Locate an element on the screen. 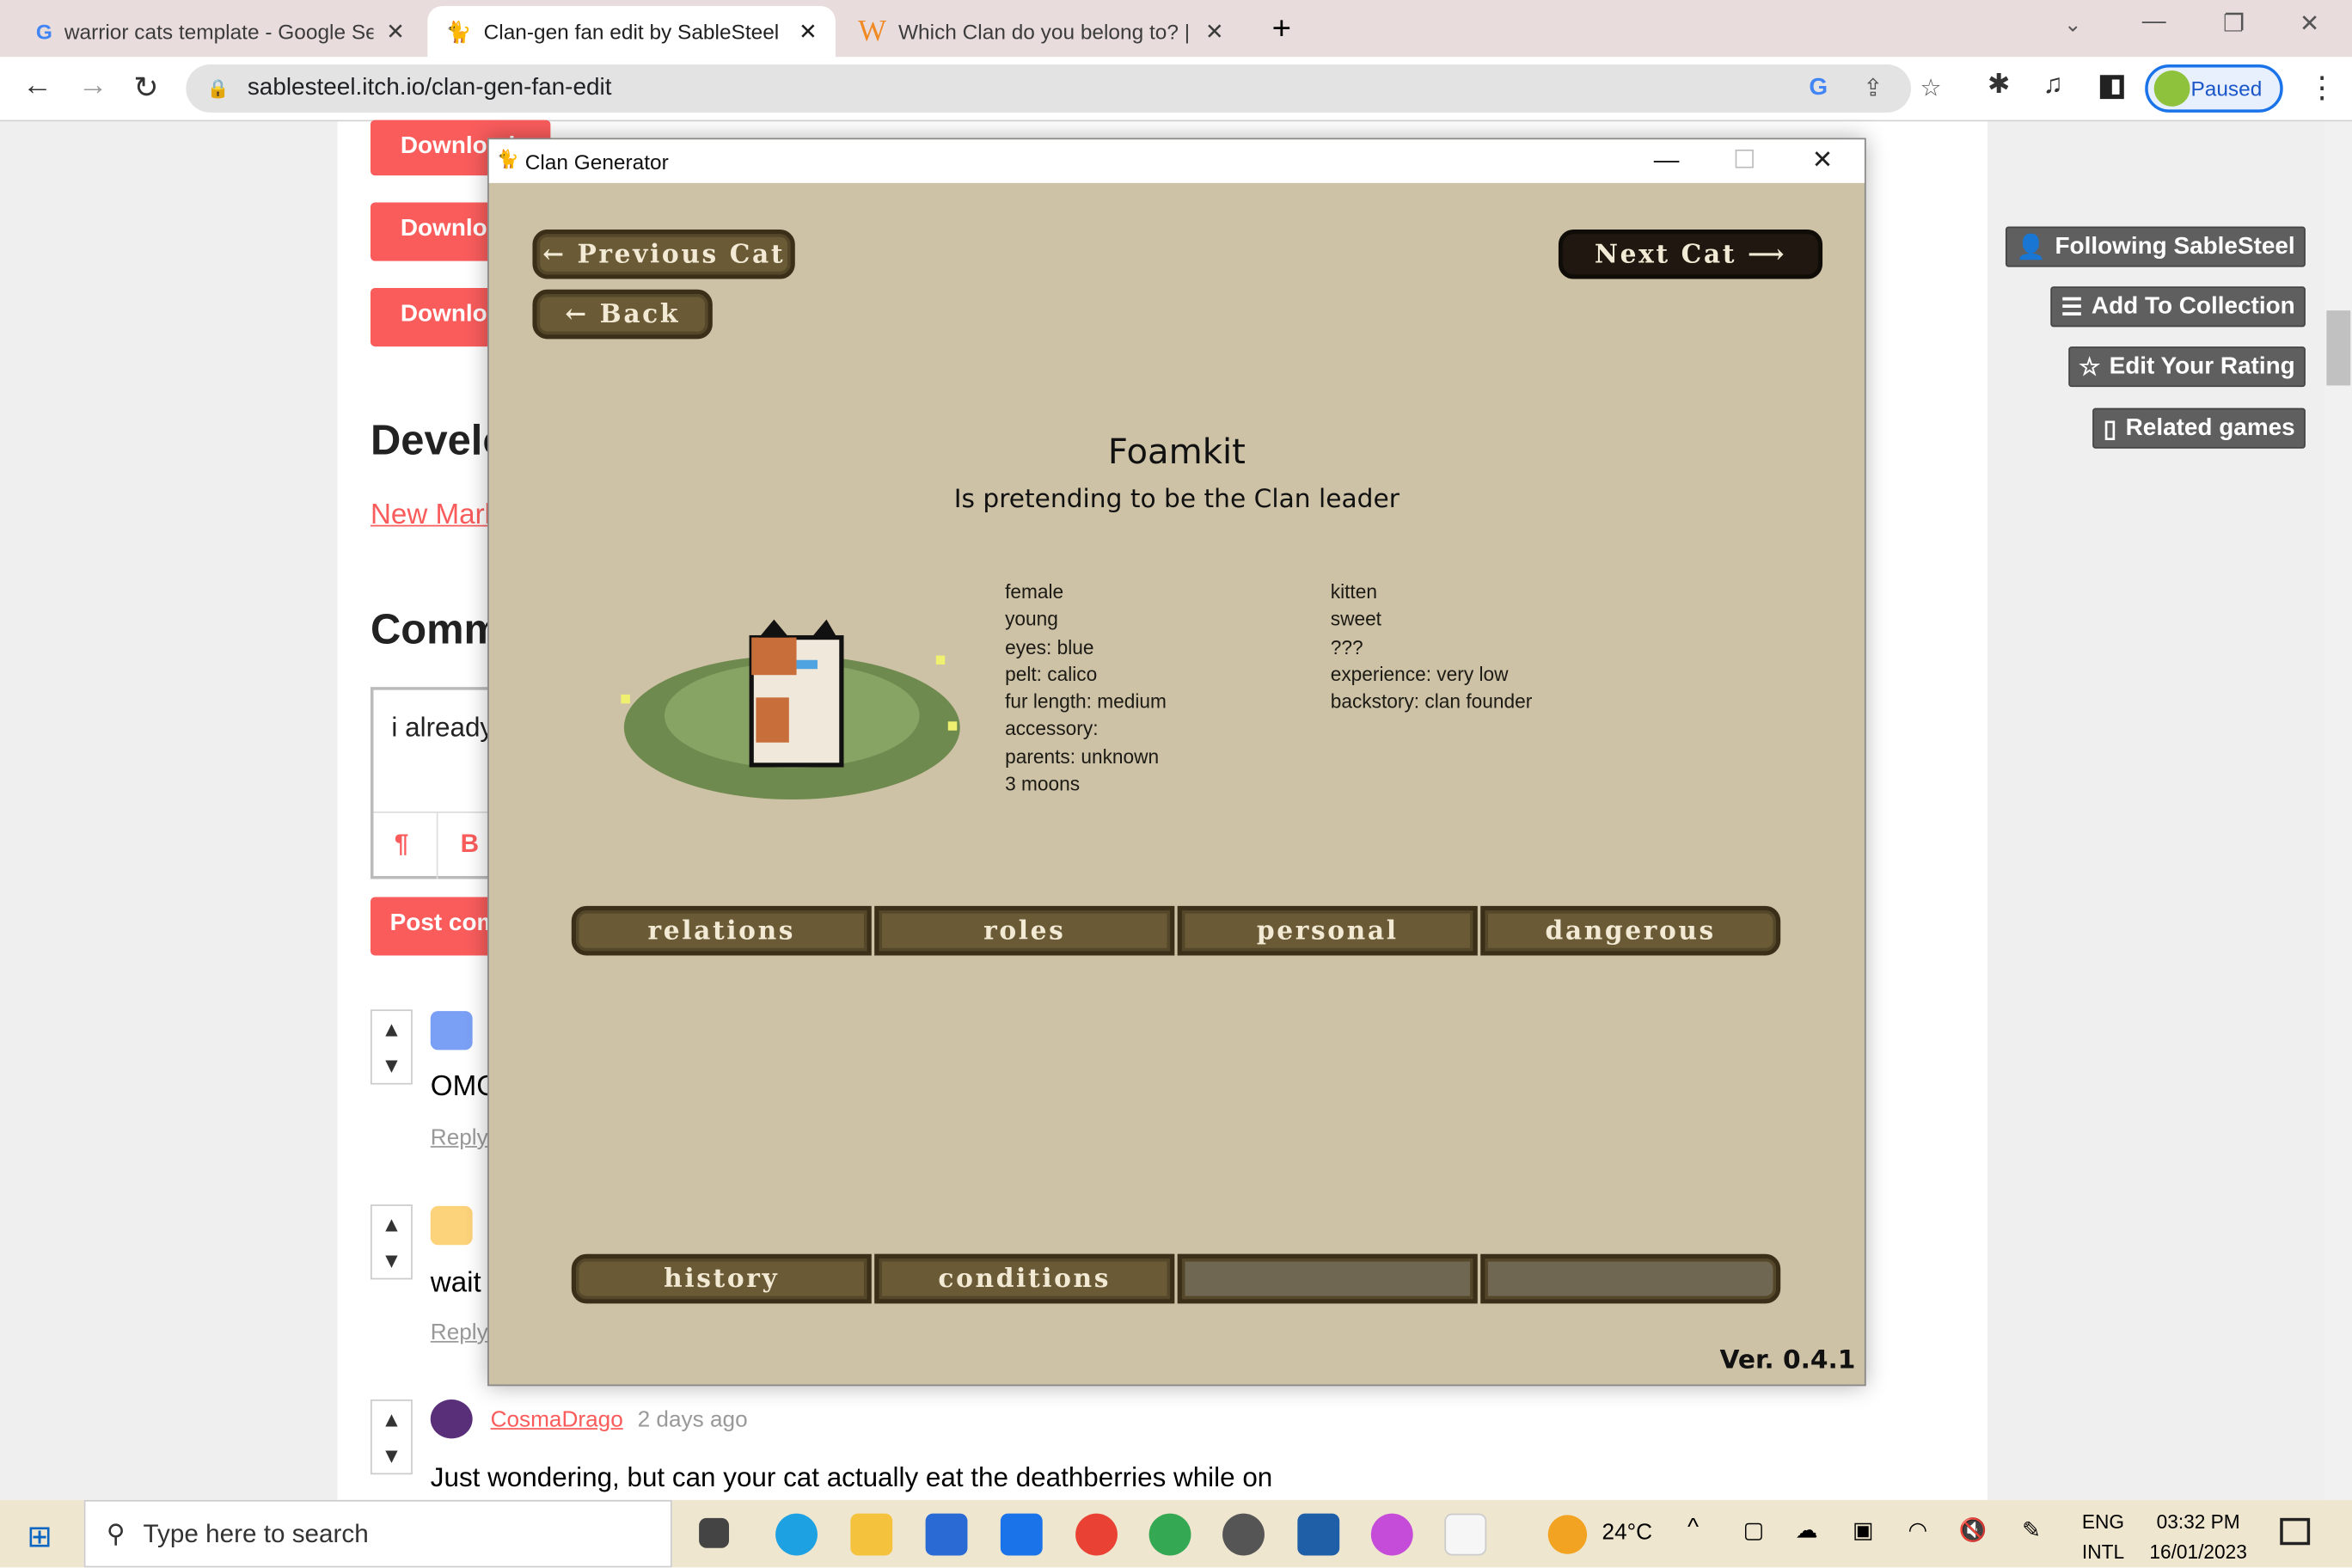 The image size is (2352, 1568). following-button: 👤 Following SableSteel is located at coordinates (2156, 246).